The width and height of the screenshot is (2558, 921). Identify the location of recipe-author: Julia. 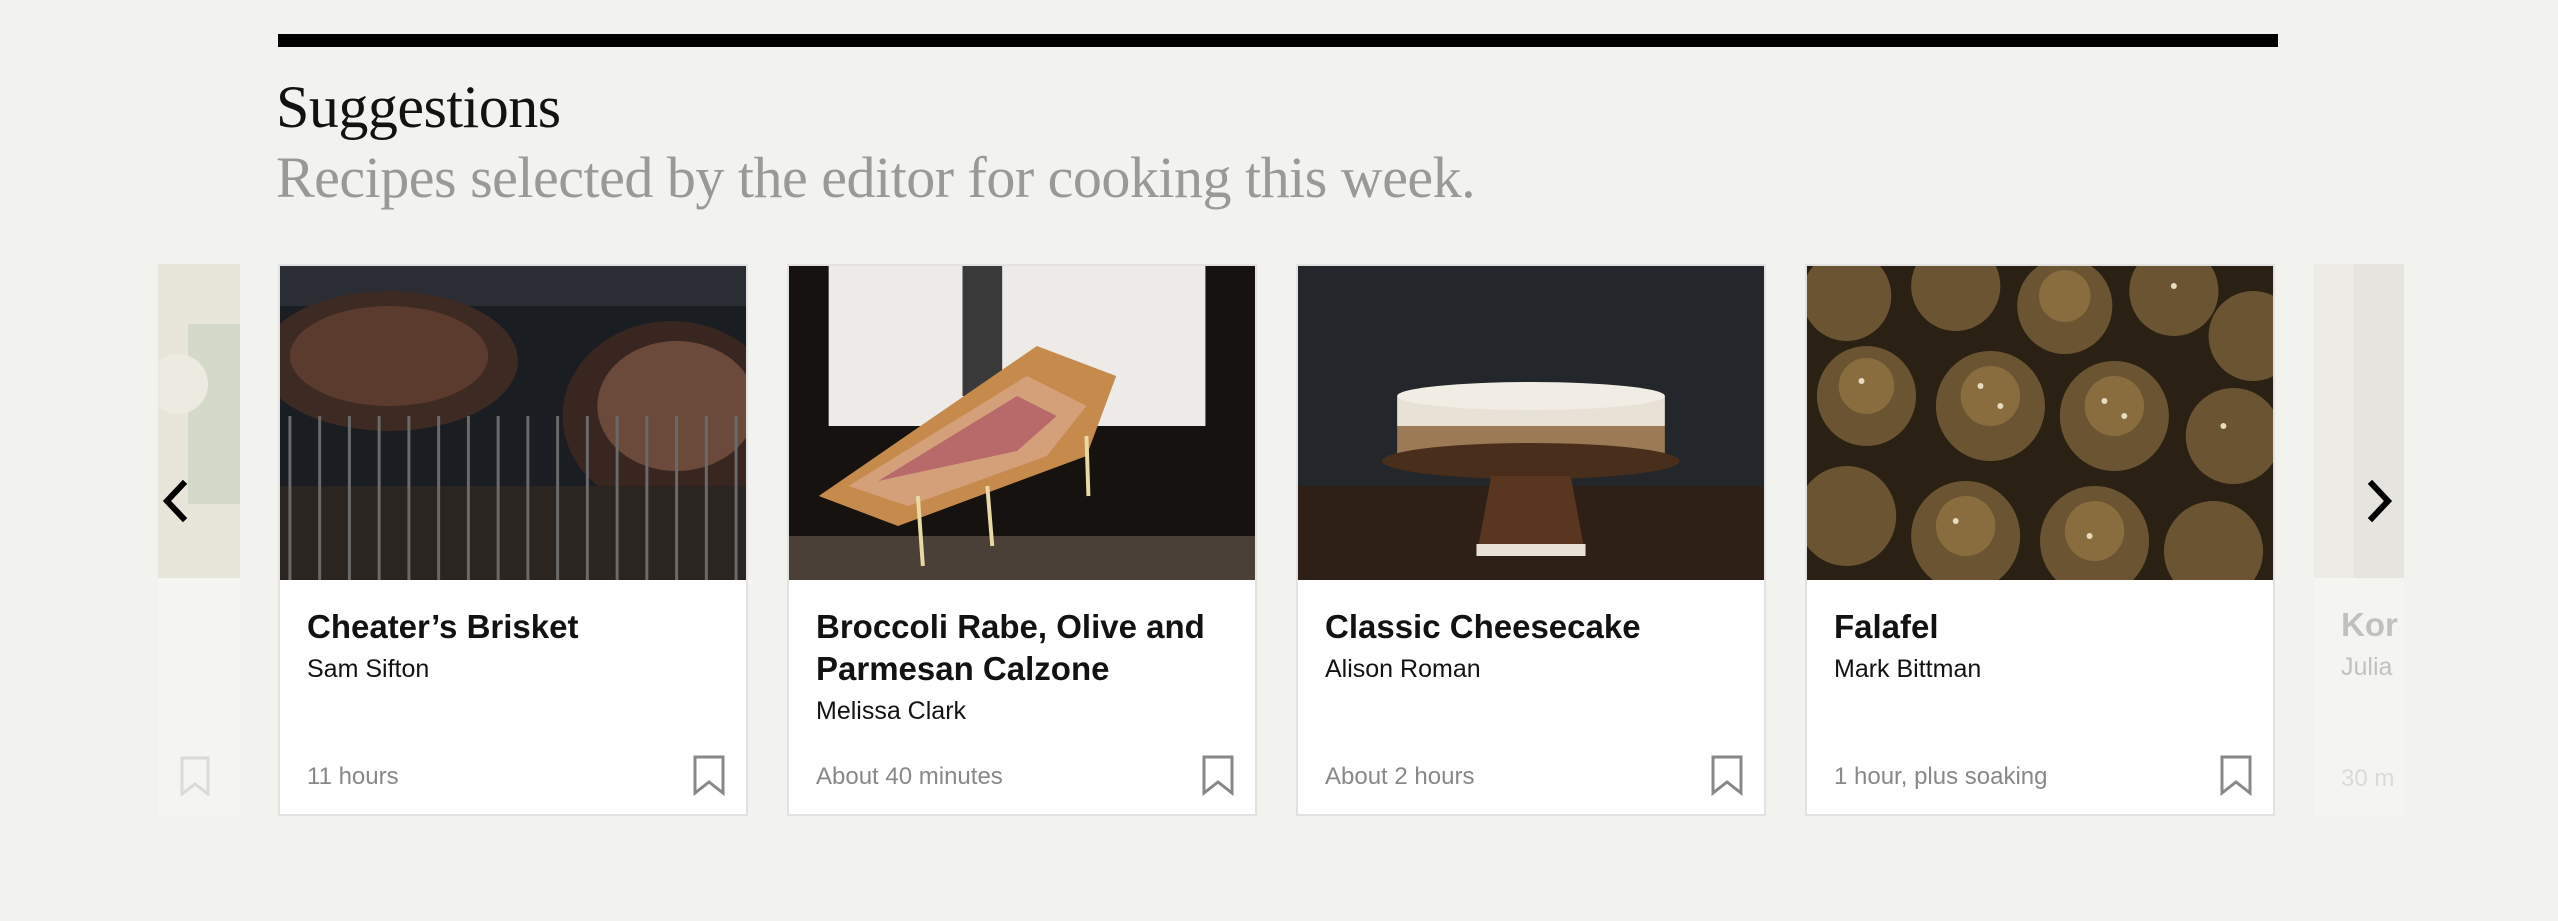
(2366, 667).